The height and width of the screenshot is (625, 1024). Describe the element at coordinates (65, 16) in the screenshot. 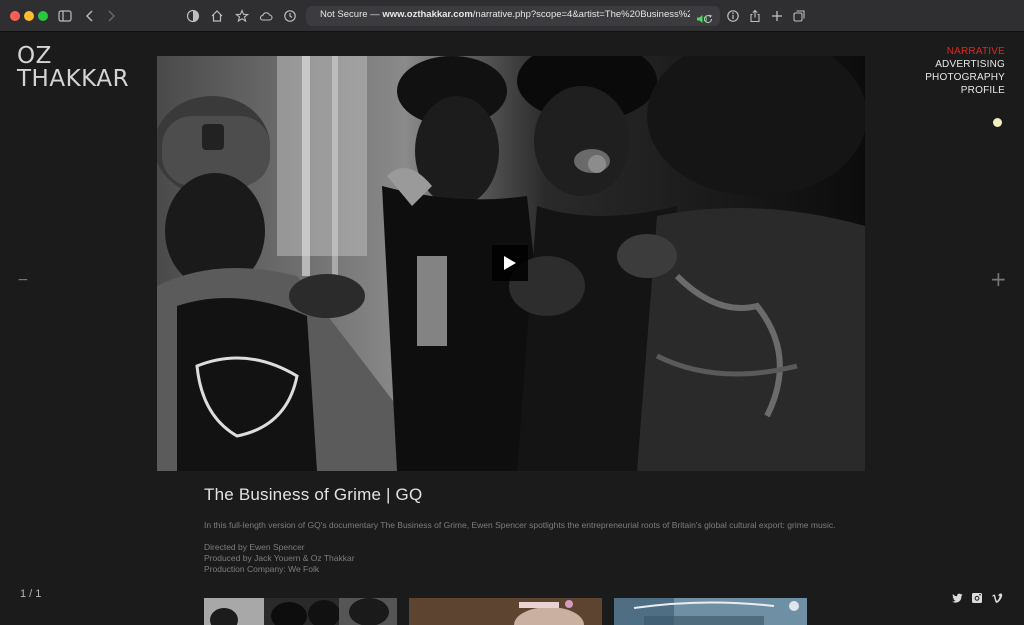

I see `sidebar-icon` at that location.